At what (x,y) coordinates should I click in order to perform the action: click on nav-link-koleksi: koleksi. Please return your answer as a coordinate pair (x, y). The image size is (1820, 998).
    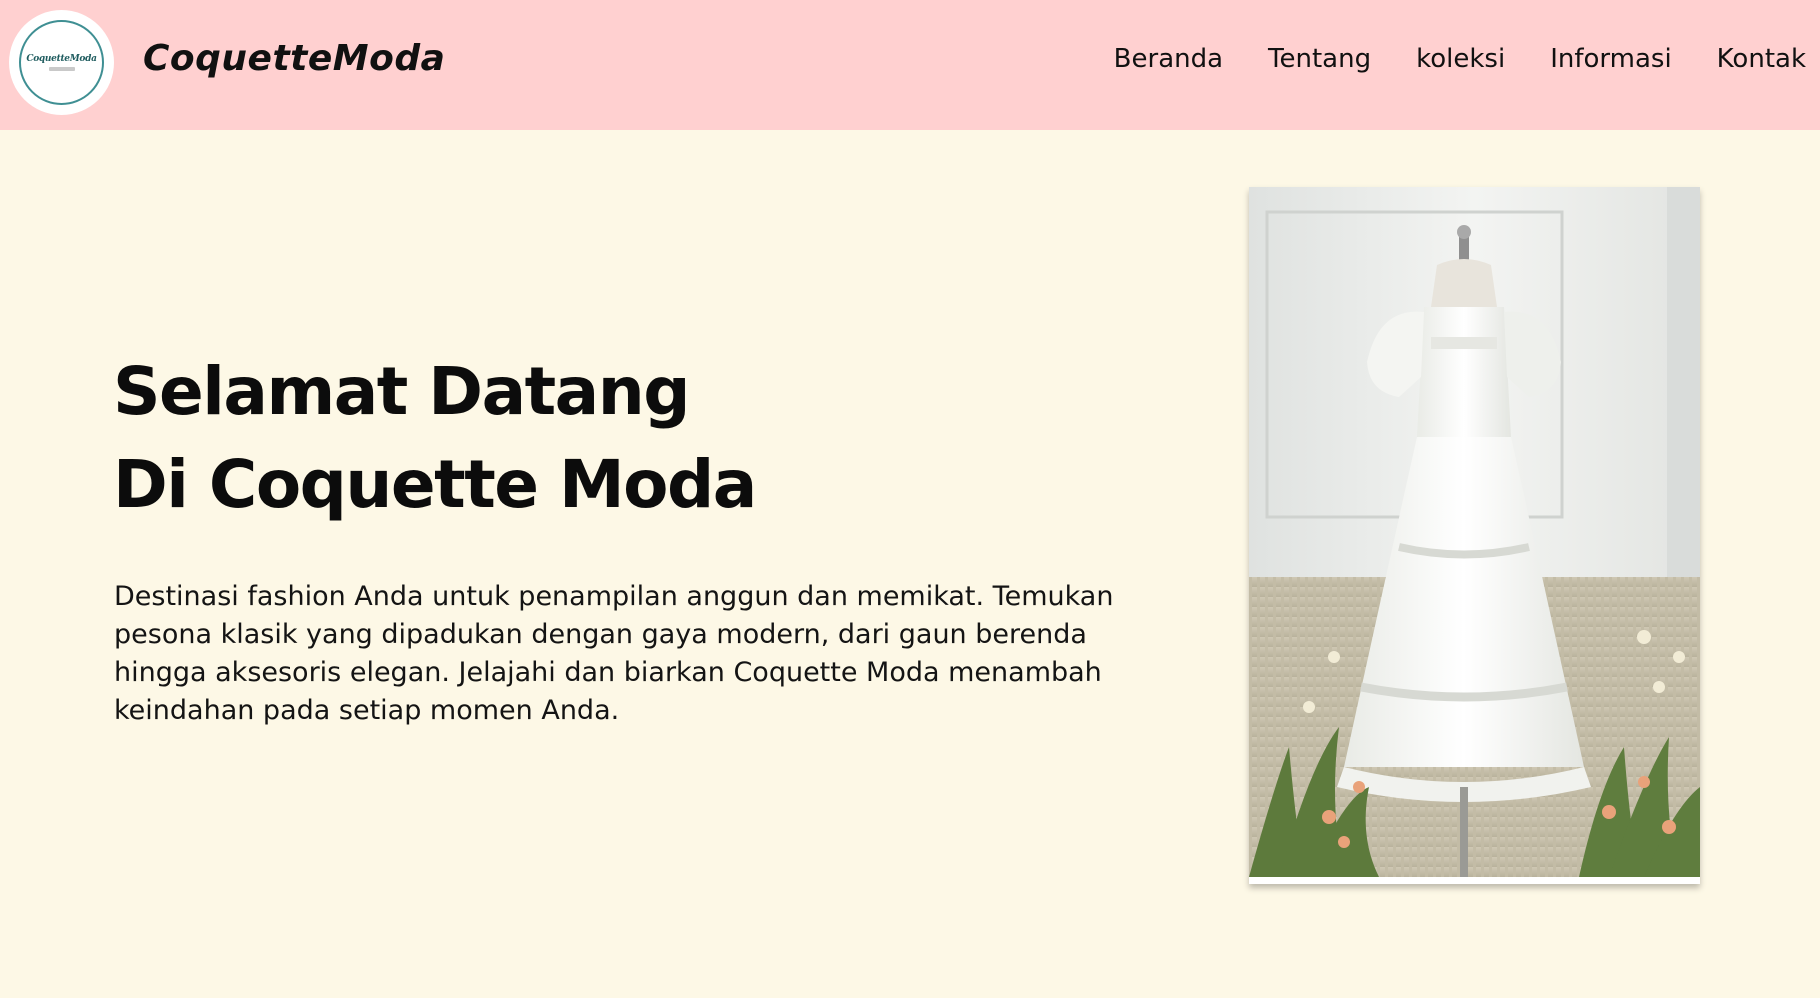
    Looking at the image, I should click on (1460, 59).